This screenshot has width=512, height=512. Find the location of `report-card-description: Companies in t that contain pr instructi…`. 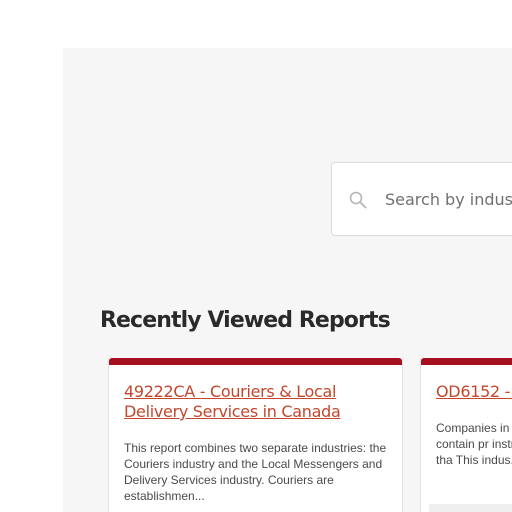

report-card-description: Companies in t that contain pr instructi… is located at coordinates (474, 444).